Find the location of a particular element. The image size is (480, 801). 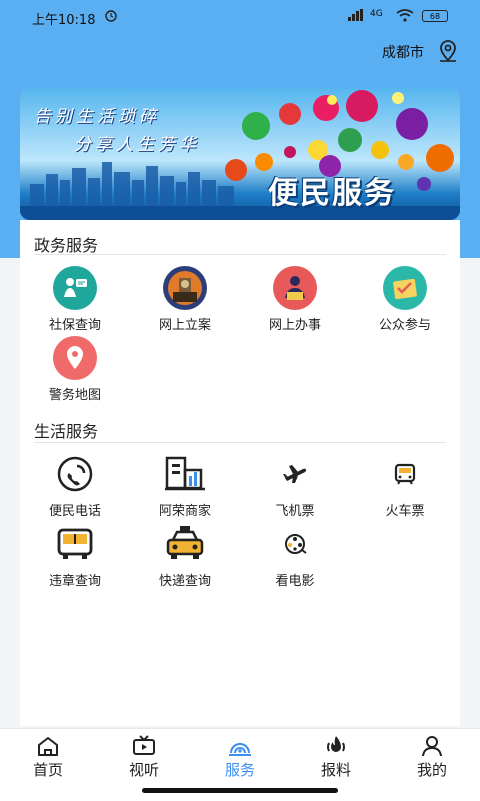

social-security-icon is located at coordinates (75, 288).